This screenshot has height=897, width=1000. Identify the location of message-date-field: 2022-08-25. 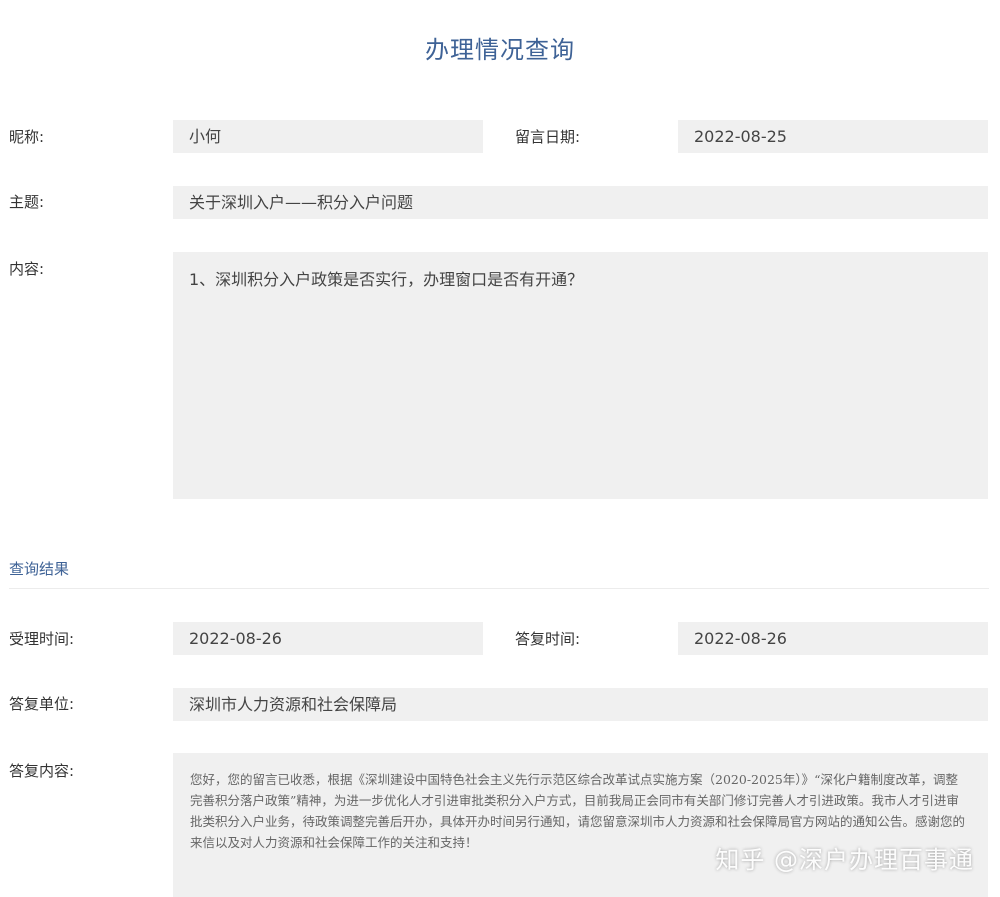
(833, 136).